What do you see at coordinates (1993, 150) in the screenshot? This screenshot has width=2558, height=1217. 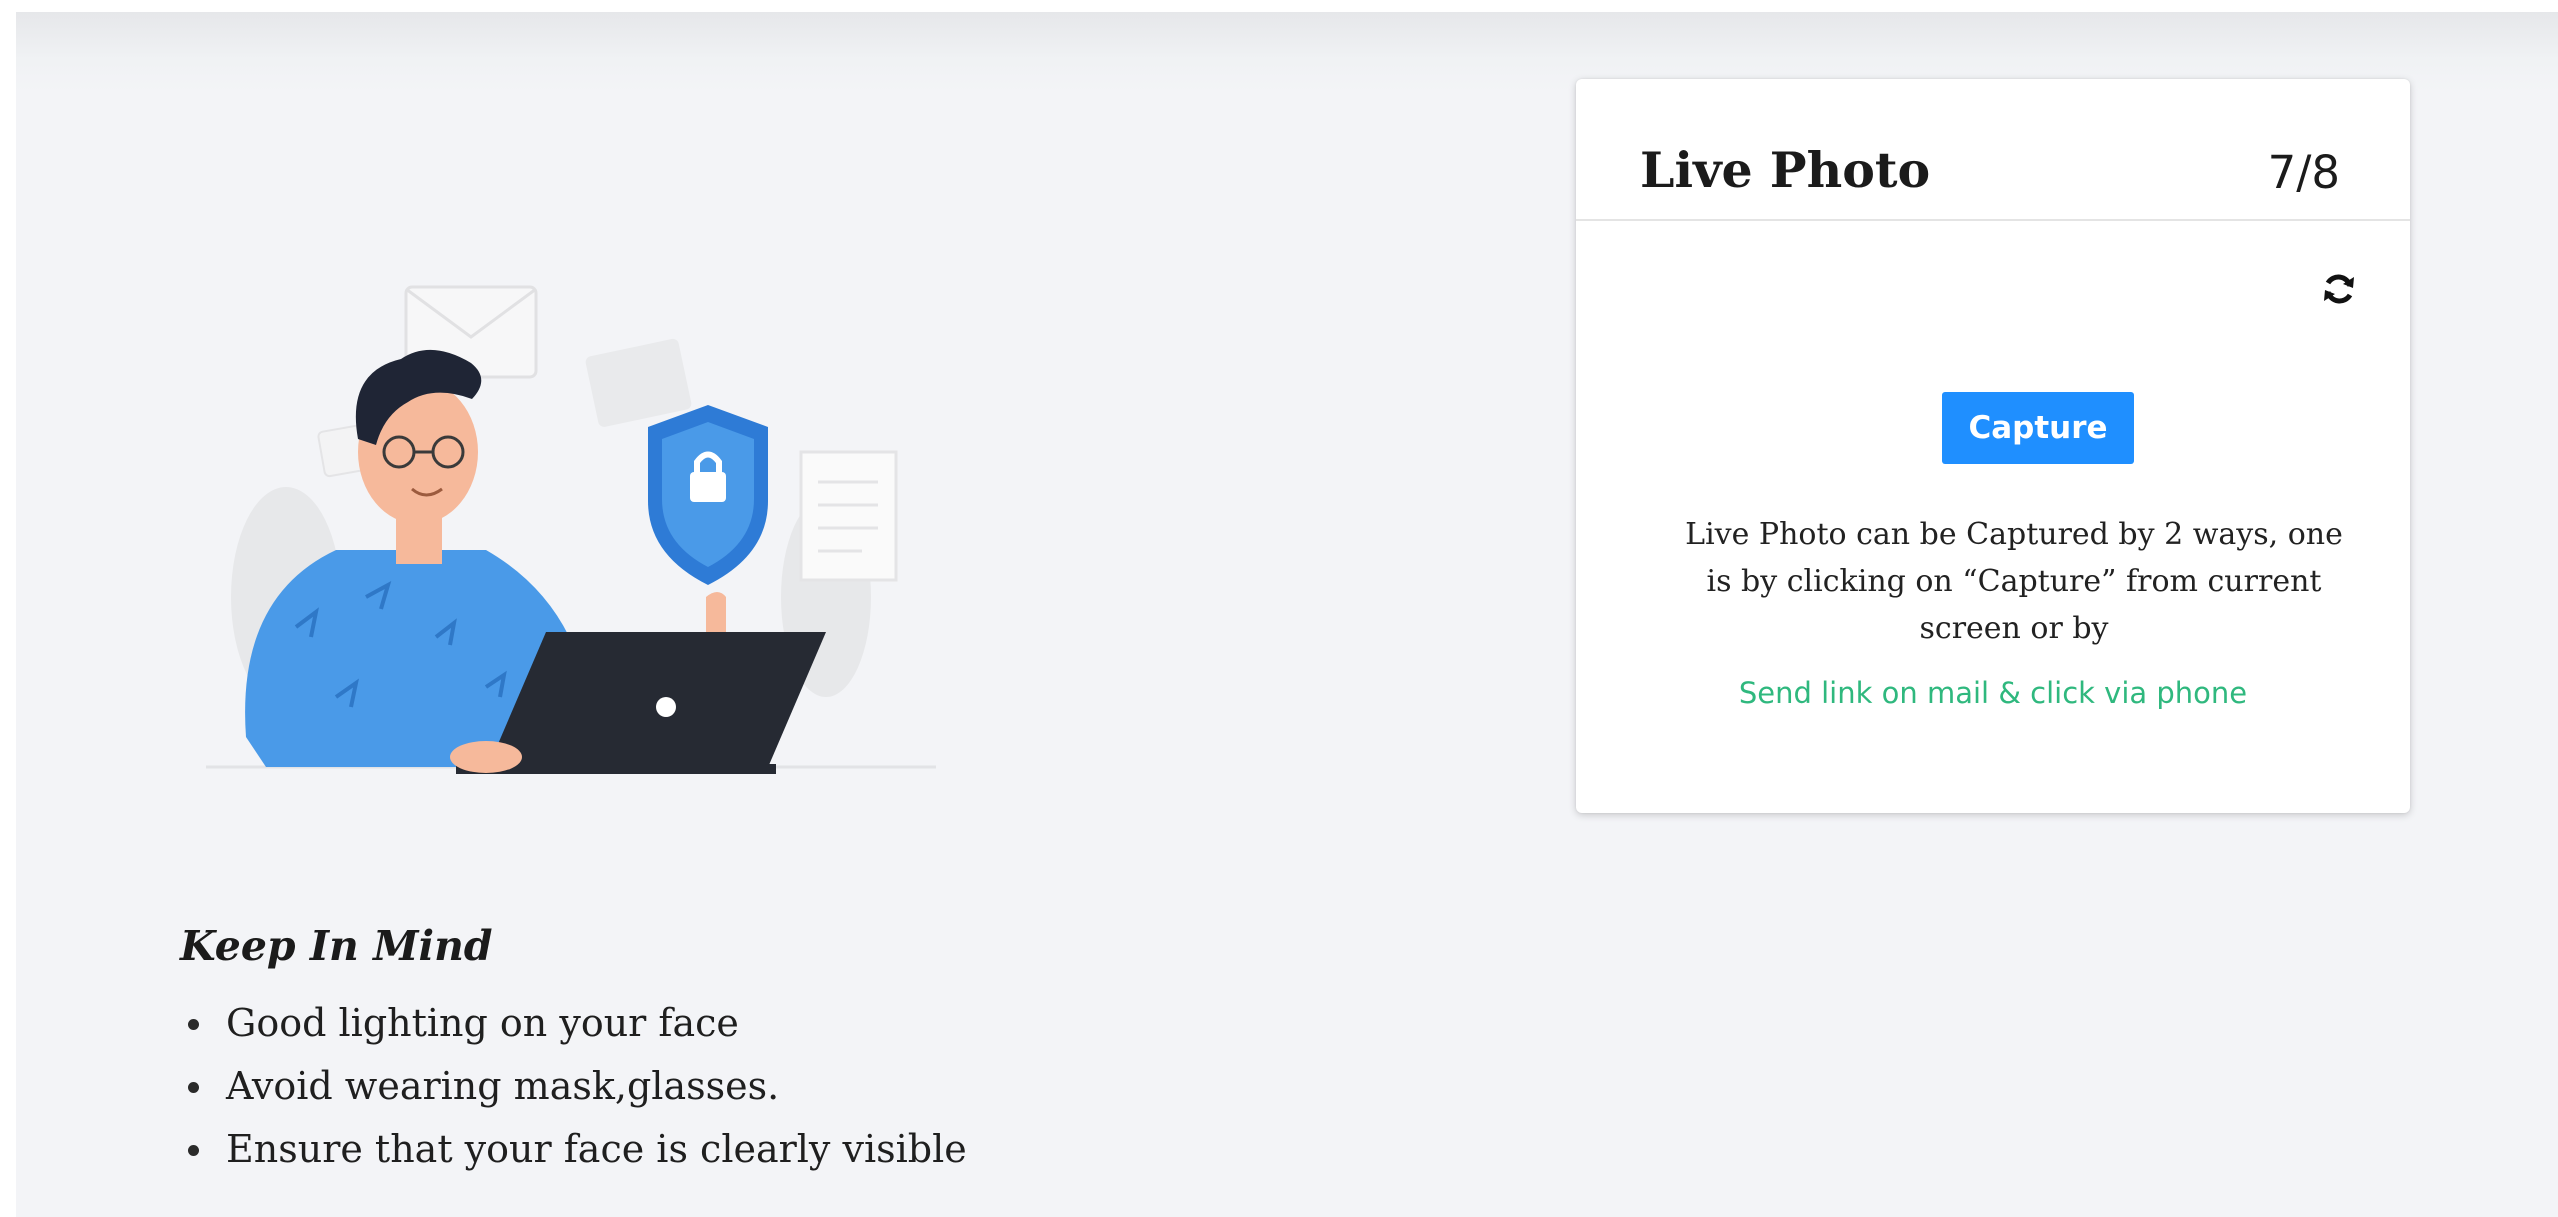 I see `card-header: Live Photo 7/8` at bounding box center [1993, 150].